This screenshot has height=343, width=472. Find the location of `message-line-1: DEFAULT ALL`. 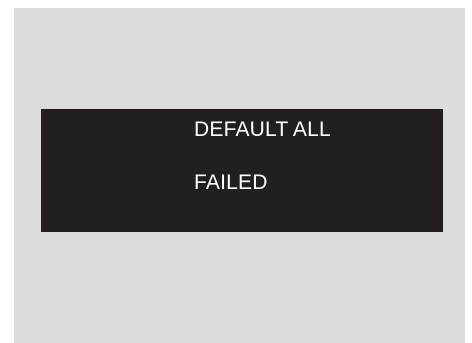

message-line-1: DEFAULT ALL is located at coordinates (262, 129).